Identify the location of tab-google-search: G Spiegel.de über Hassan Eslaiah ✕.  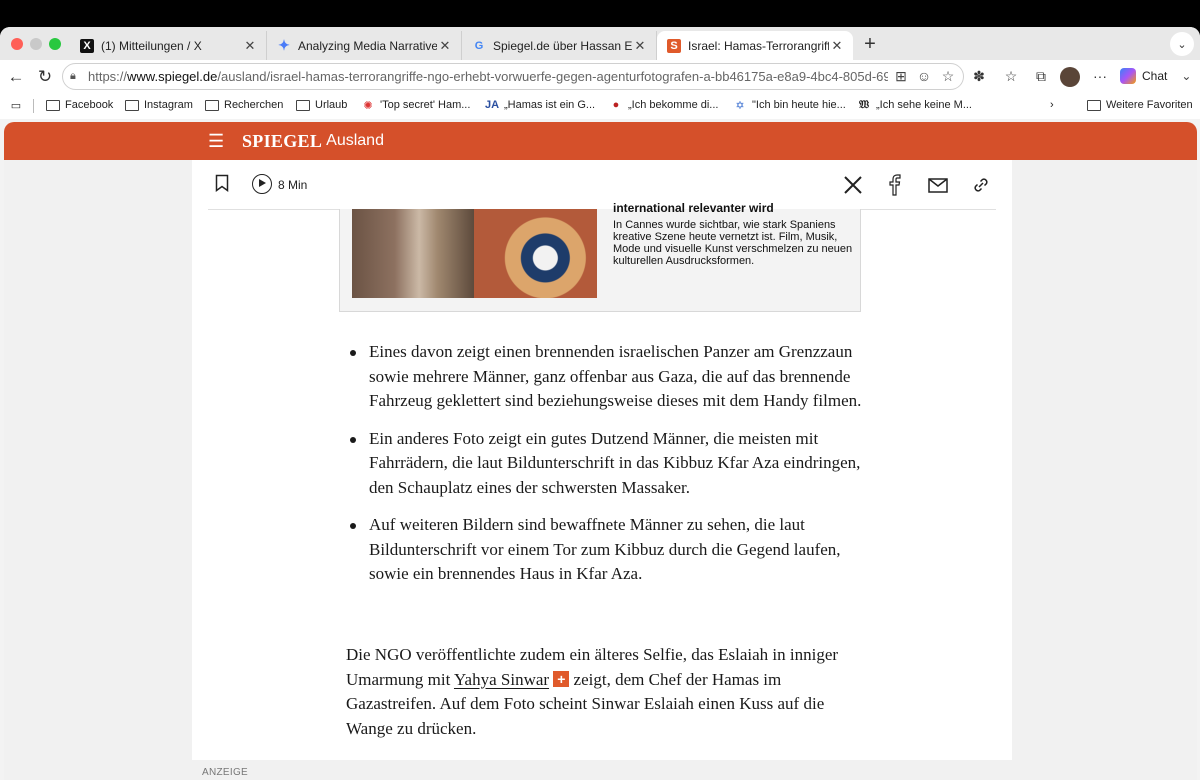
(559, 45).